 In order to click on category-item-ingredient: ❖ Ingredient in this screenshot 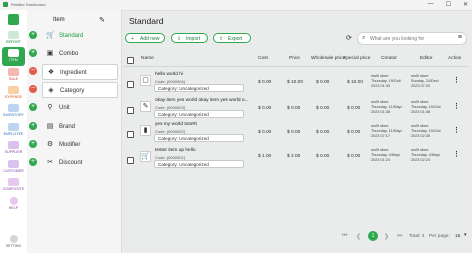, I will do `click(80, 72)`.